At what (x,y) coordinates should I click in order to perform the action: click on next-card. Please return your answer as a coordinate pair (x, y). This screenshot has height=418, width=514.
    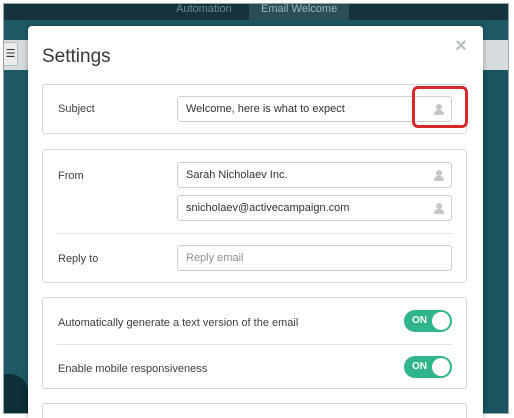
    Looking at the image, I should click on (254, 410).